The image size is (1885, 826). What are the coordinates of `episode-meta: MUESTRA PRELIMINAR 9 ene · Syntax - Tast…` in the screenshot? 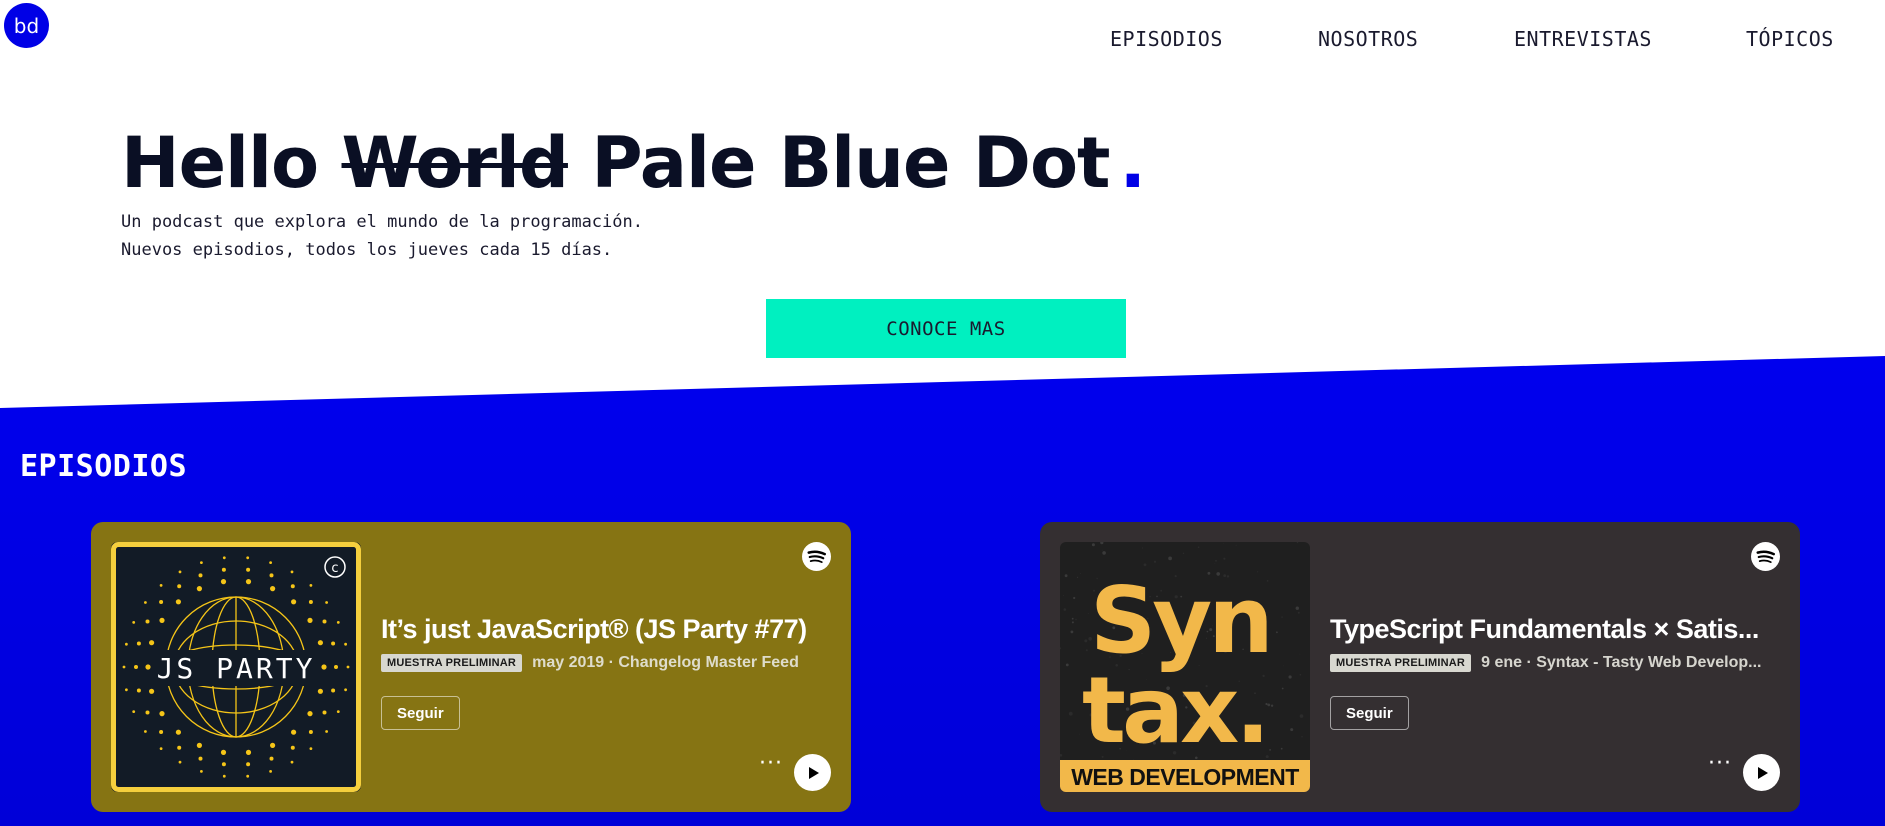 It's located at (1555, 663).